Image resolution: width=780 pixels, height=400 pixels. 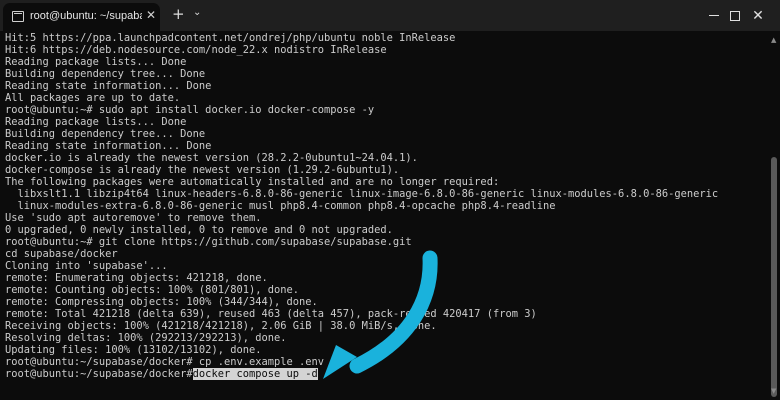 I want to click on tab-title: root@ubuntu: ~/supabase/dc, so click(x=86, y=16).